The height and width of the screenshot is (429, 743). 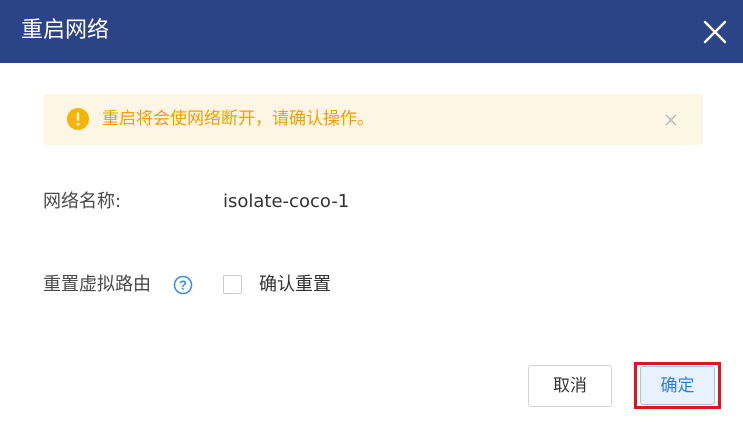 I want to click on network-name-label: 网络名称:, so click(x=82, y=201).